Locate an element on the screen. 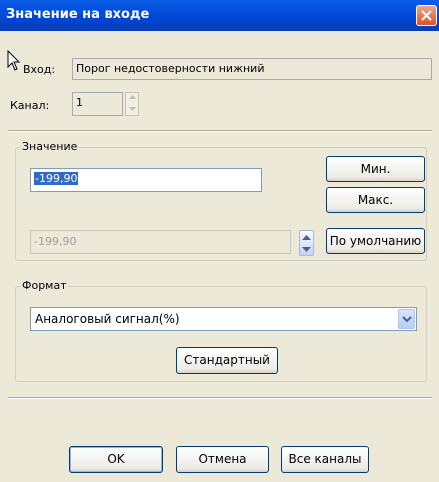  value-group-label: Значение is located at coordinates (50, 146).